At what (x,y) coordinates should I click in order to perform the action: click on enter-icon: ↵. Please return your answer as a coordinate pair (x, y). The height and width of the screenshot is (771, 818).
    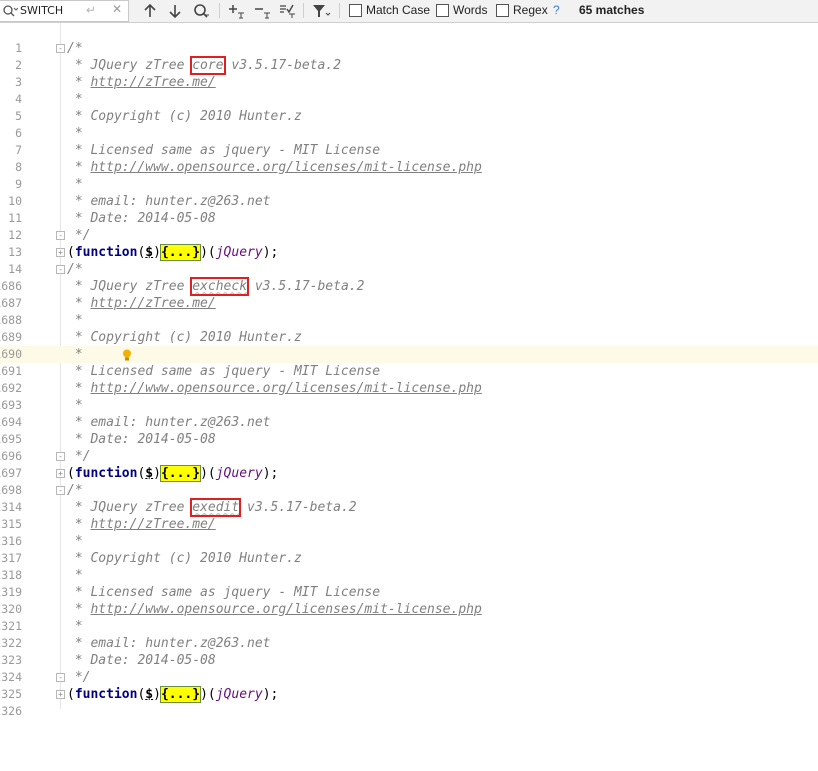
    Looking at the image, I should click on (91, 10).